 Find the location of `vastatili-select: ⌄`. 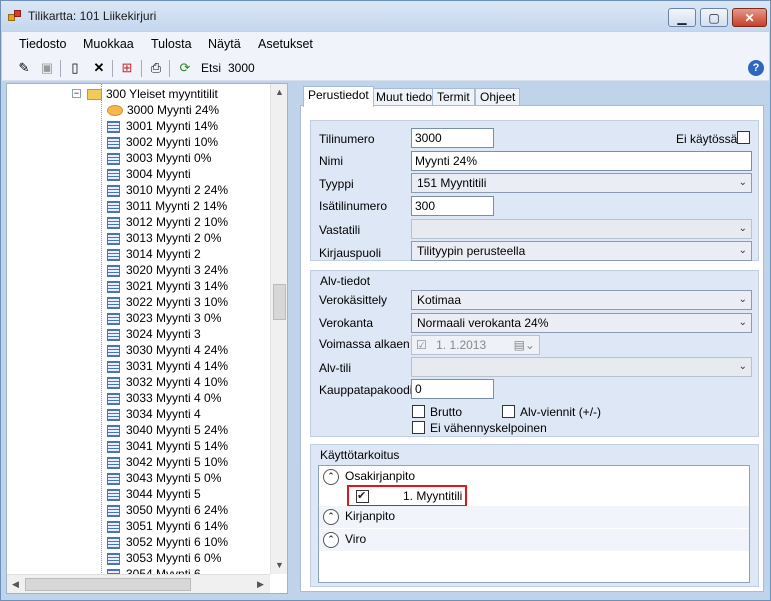

vastatili-select: ⌄ is located at coordinates (581, 229).